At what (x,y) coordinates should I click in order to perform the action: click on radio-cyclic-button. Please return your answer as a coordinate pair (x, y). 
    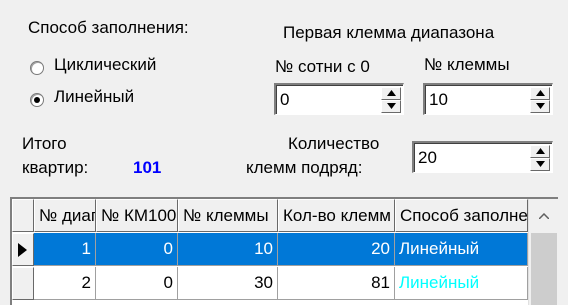
    Looking at the image, I should click on (37, 68).